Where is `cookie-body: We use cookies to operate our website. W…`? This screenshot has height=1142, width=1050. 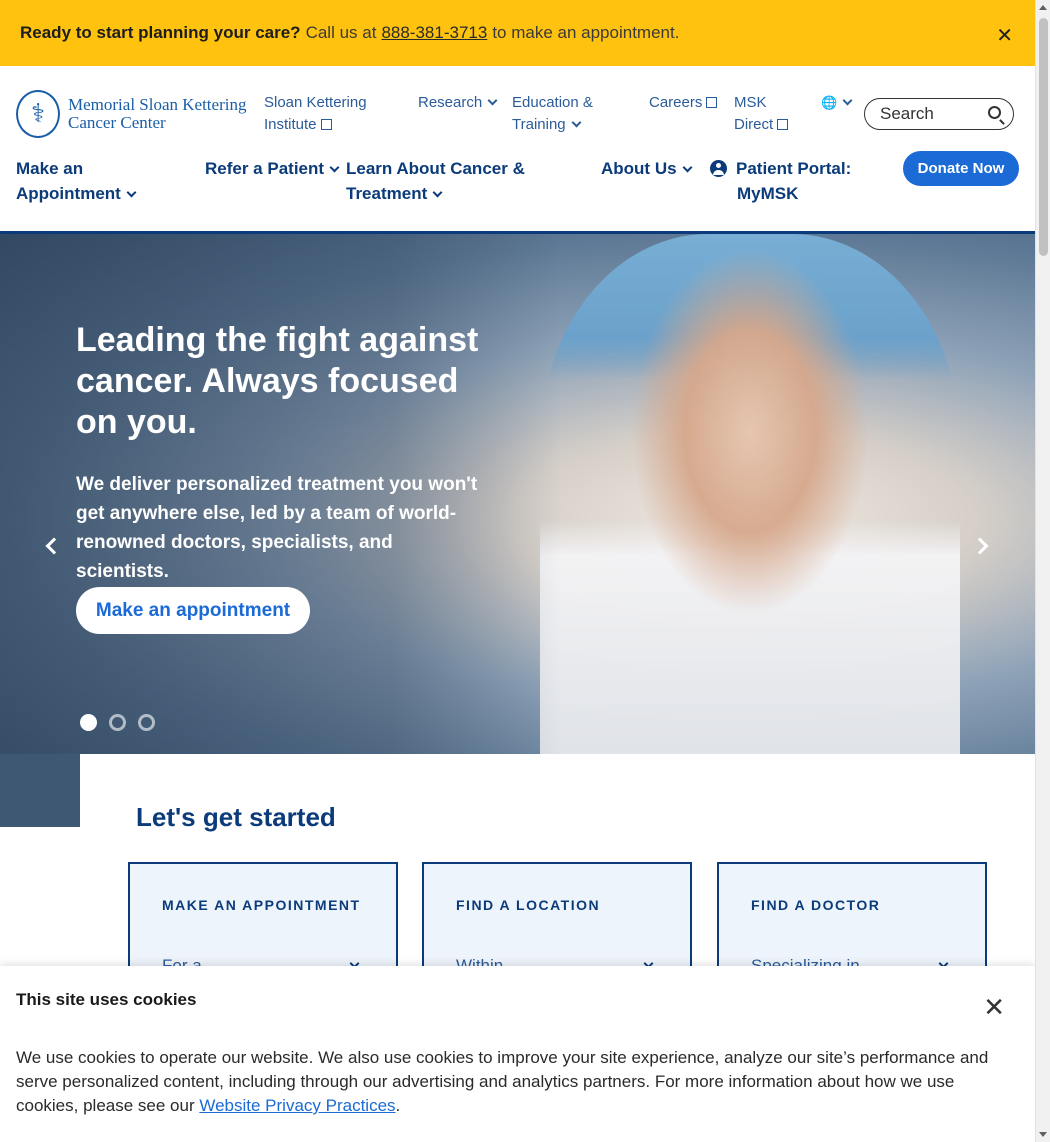 cookie-body: We use cookies to operate our website. W… is located at coordinates (516, 1082).